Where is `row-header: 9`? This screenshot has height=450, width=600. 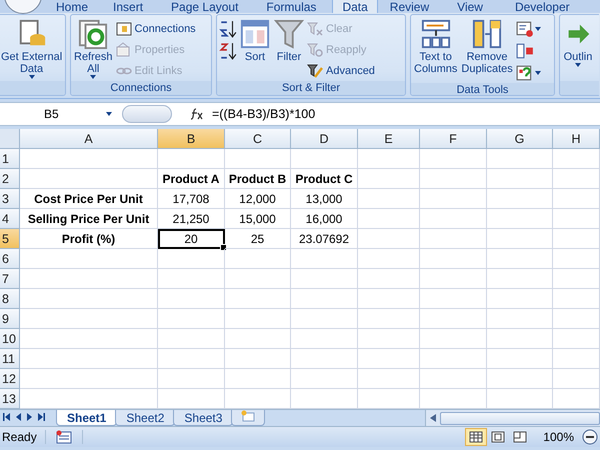
row-header: 9 is located at coordinates (10, 319).